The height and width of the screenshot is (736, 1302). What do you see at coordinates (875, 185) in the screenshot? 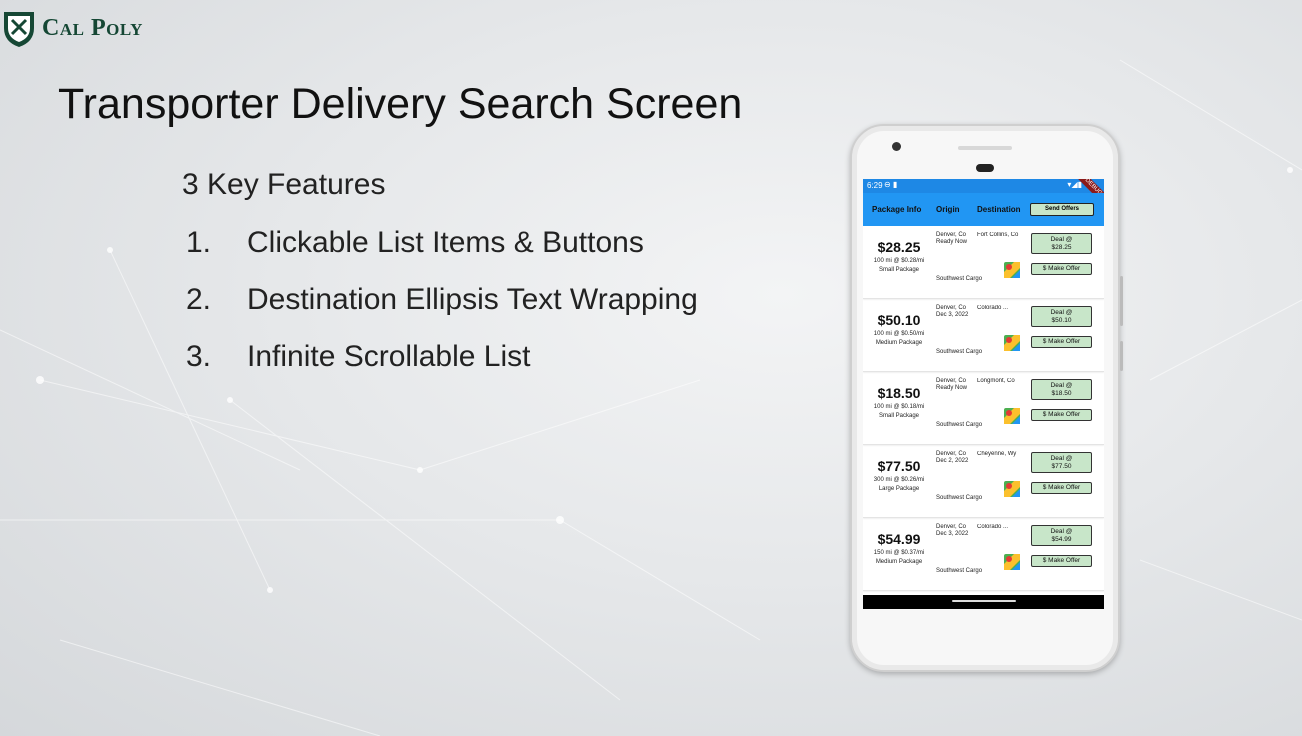
I see `status-time: 6:29` at bounding box center [875, 185].